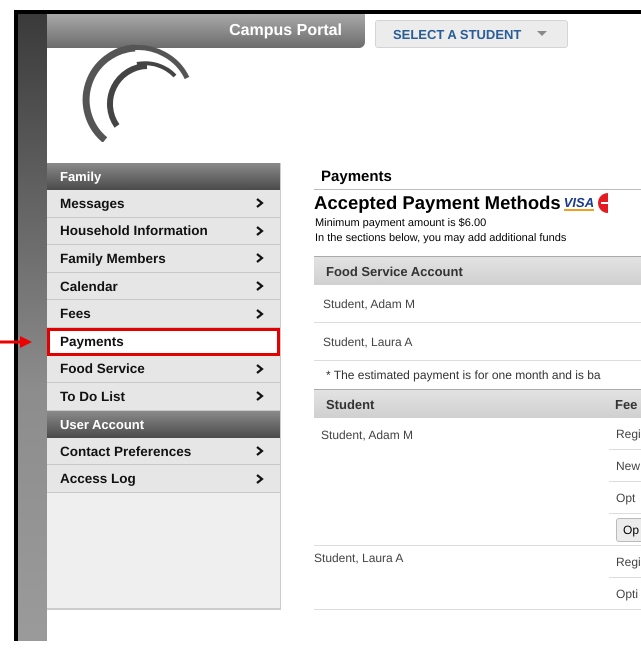 The image size is (641, 651). Describe the element at coordinates (163, 370) in the screenshot. I see `nav-item: Food Service` at that location.